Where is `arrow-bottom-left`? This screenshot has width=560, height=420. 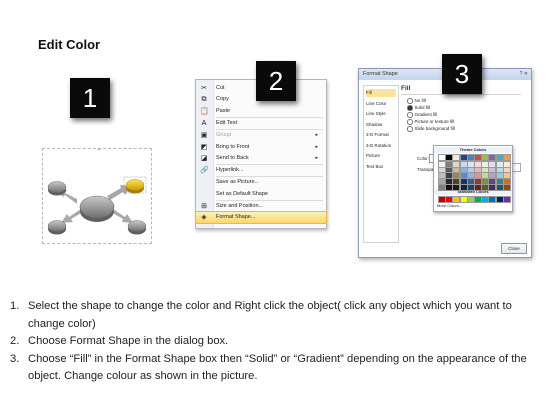 arrow-bottom-left is located at coordinates (72, 216).